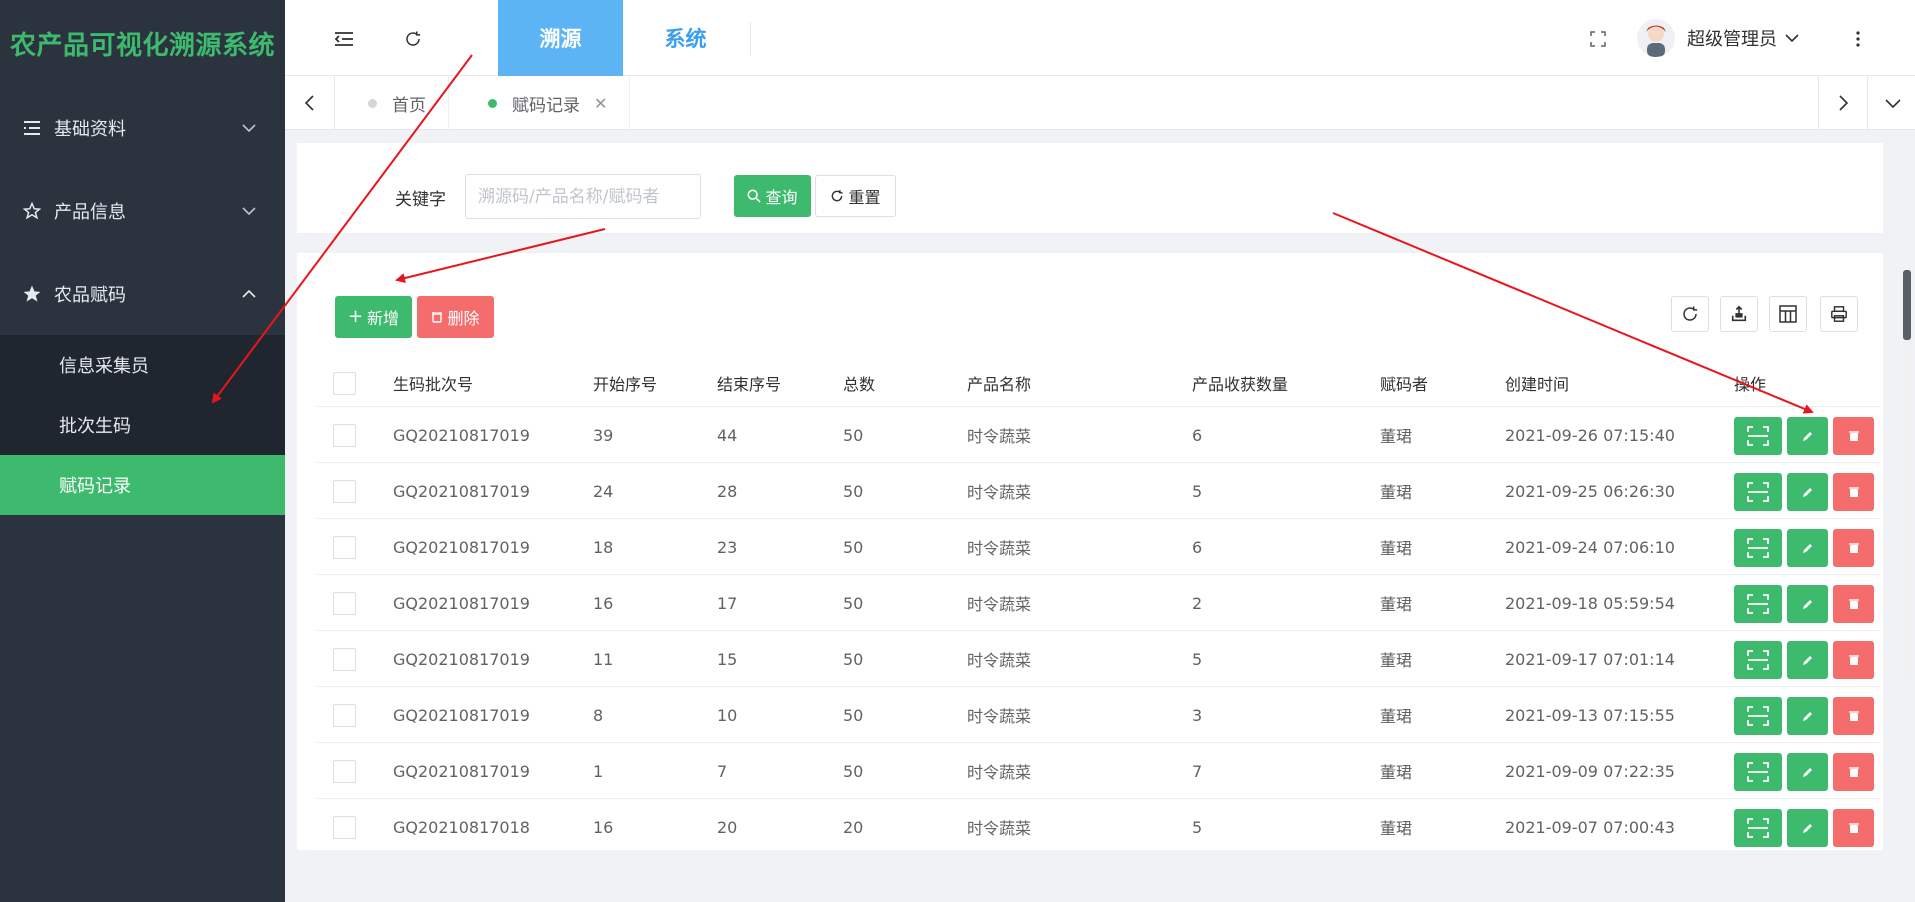 The width and height of the screenshot is (1915, 902). Describe the element at coordinates (413, 39) in the screenshot. I see `refresh-page-button` at that location.